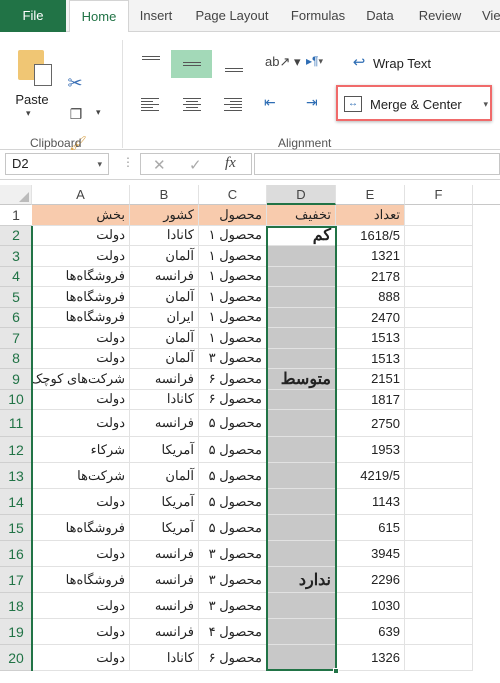 The height and width of the screenshot is (683, 500). Describe the element at coordinates (370, 256) in the screenshot. I see `cell-e: 1321` at that location.